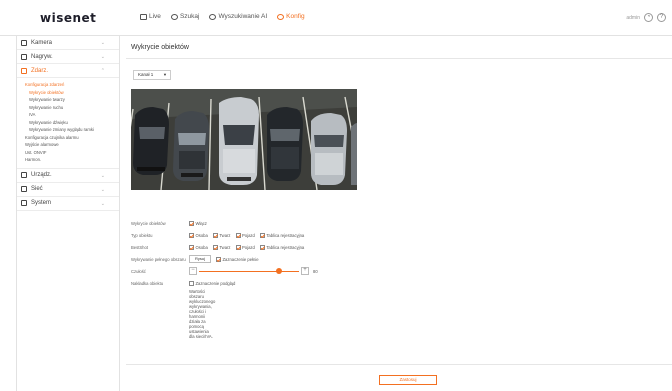  What do you see at coordinates (68, 108) in the screenshot?
I see `sidebar-item-motion-detection: Wykrywanie ruchu` at bounding box center [68, 108].